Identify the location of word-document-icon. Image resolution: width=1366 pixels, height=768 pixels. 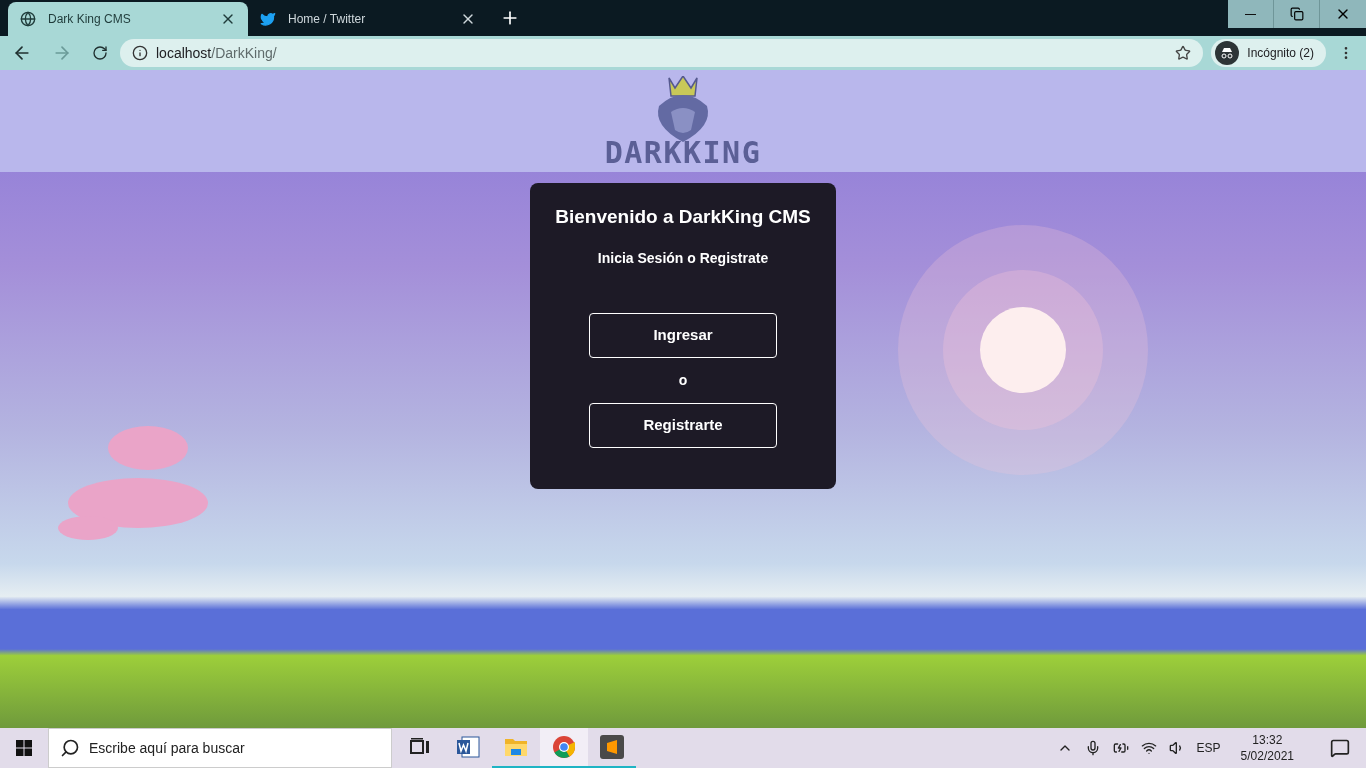
(468, 747).